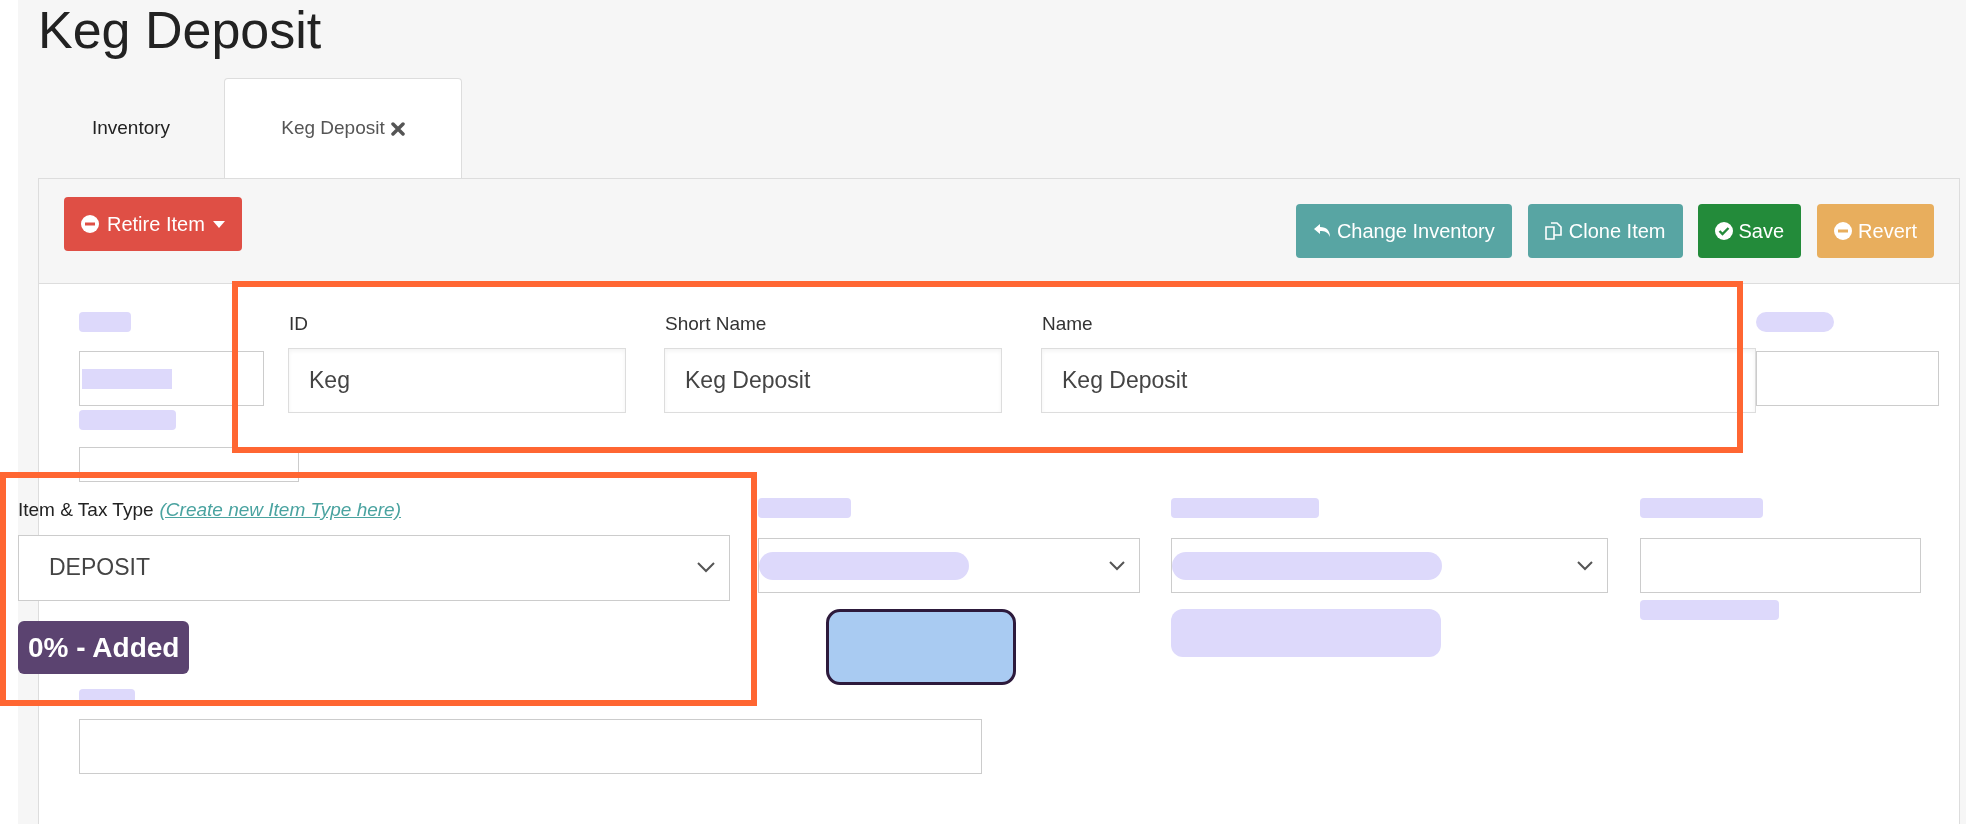 Image resolution: width=1976 pixels, height=824 pixels. Describe the element at coordinates (86, 510) in the screenshot. I see `field-label: Item & Tax Type` at that location.